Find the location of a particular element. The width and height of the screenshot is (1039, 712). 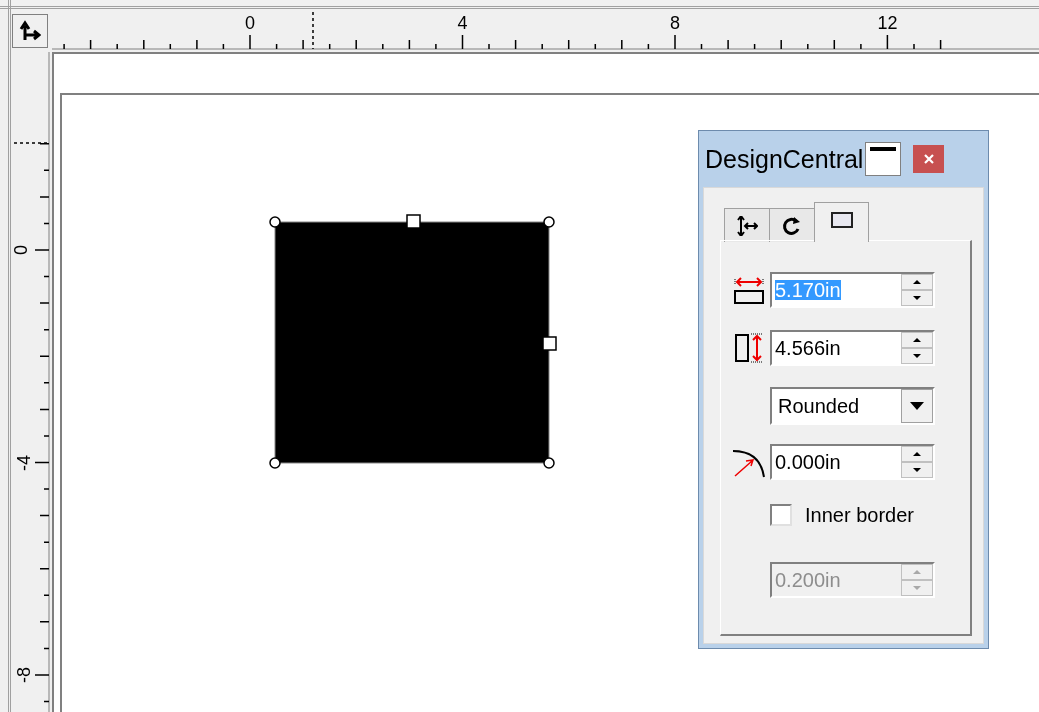

close-button is located at coordinates (929, 159).